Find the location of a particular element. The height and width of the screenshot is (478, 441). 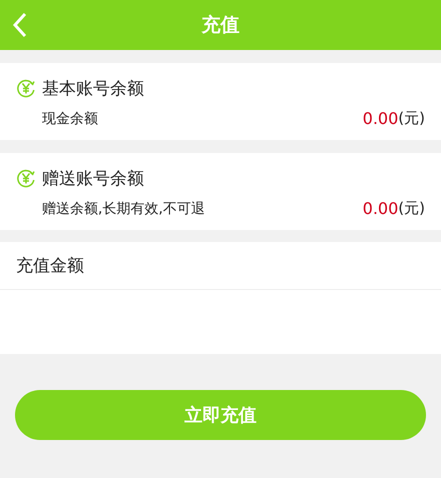

balance-label: 赠送余额,长期有效,不可退 is located at coordinates (124, 209).